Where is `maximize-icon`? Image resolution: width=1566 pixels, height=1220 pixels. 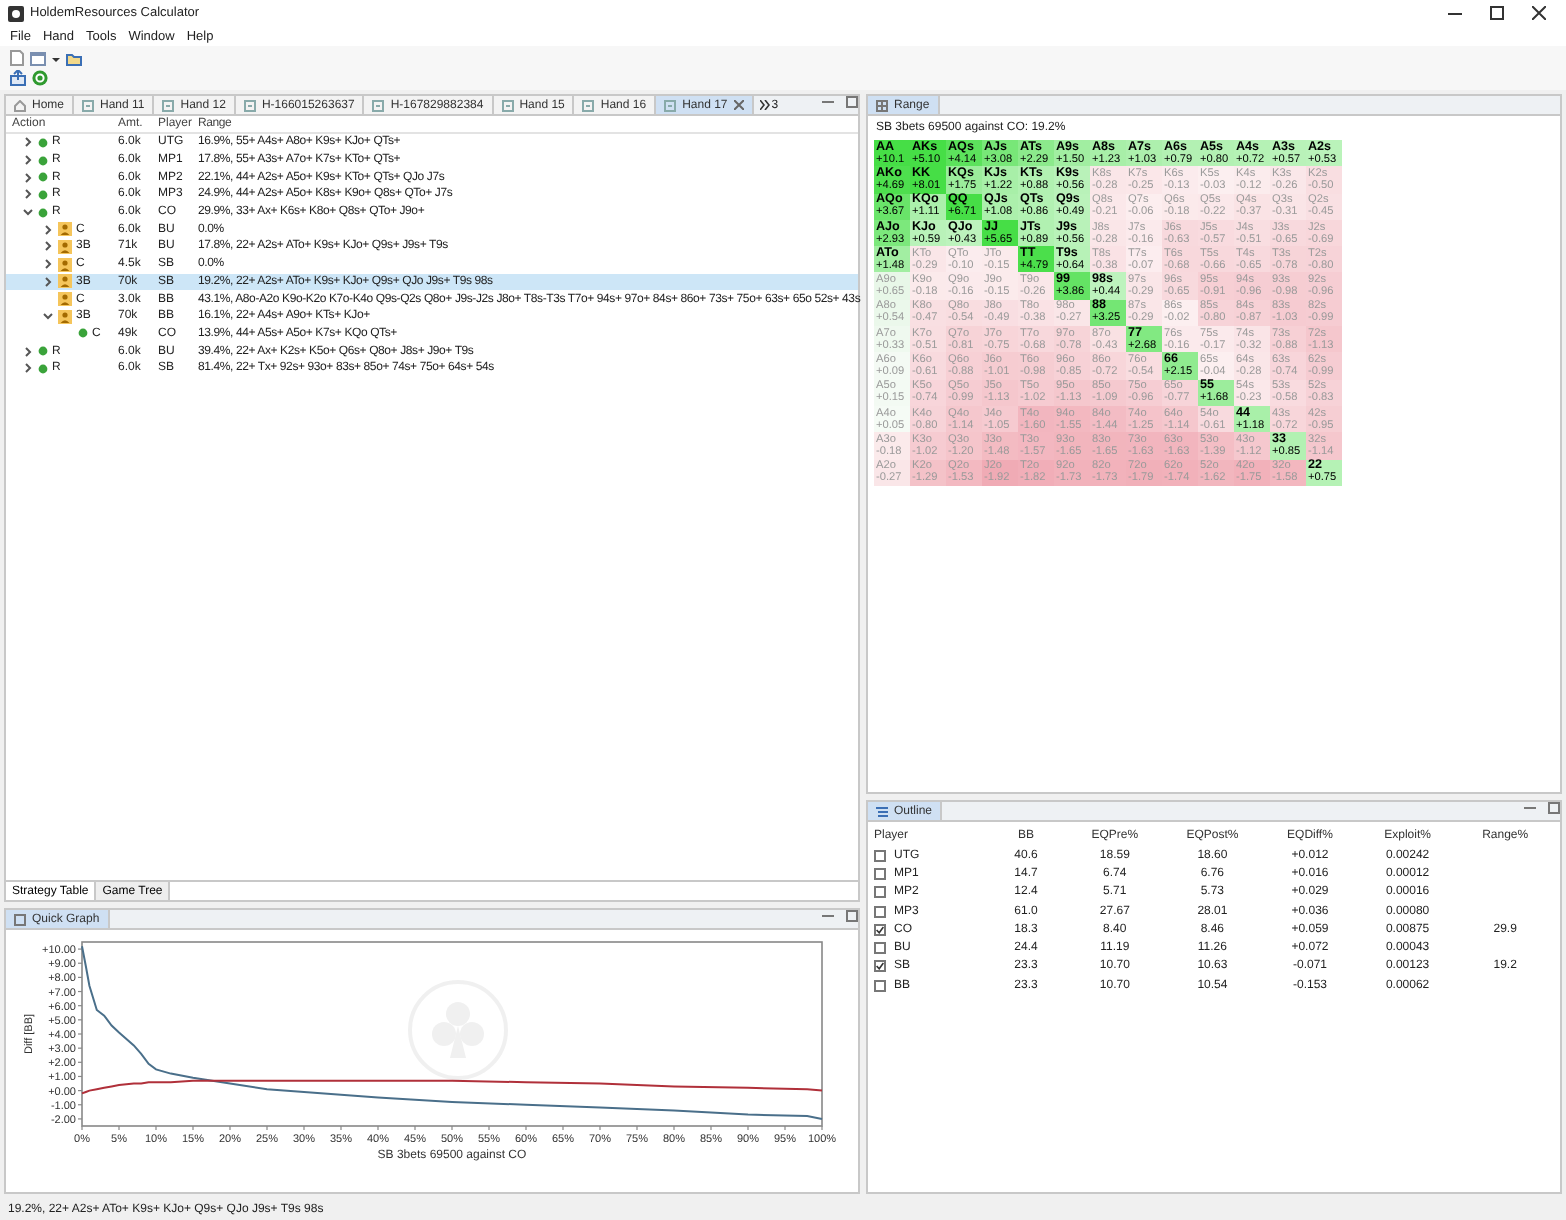
maximize-icon is located at coordinates (1497, 13).